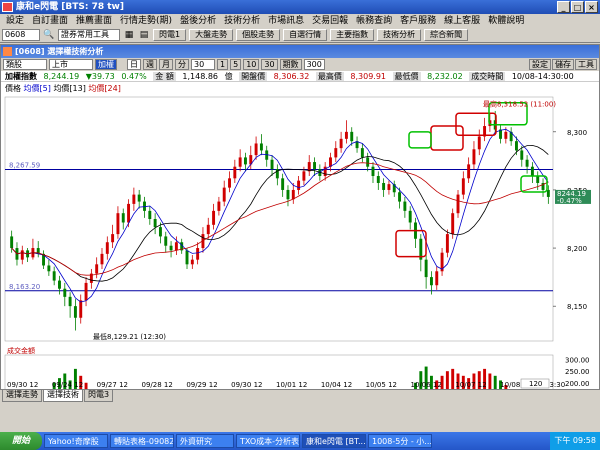  I want to click on menu-item: 盤後分析, so click(198, 21).